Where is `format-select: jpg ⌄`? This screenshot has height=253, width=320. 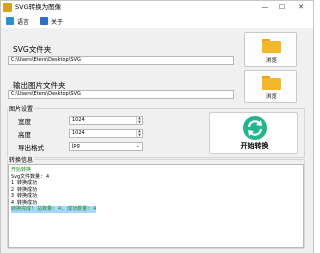 format-select: jpg ⌄ is located at coordinates (106, 146).